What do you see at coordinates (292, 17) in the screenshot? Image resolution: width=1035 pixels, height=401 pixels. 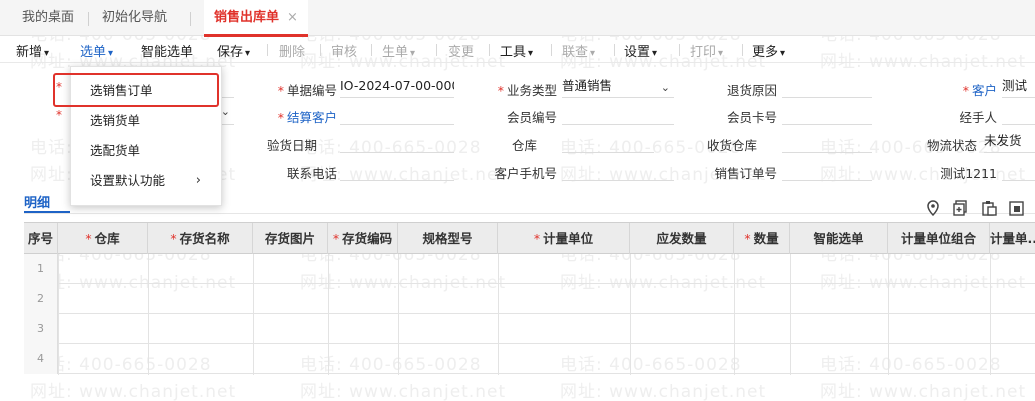 I see `close-icon: ×` at bounding box center [292, 17].